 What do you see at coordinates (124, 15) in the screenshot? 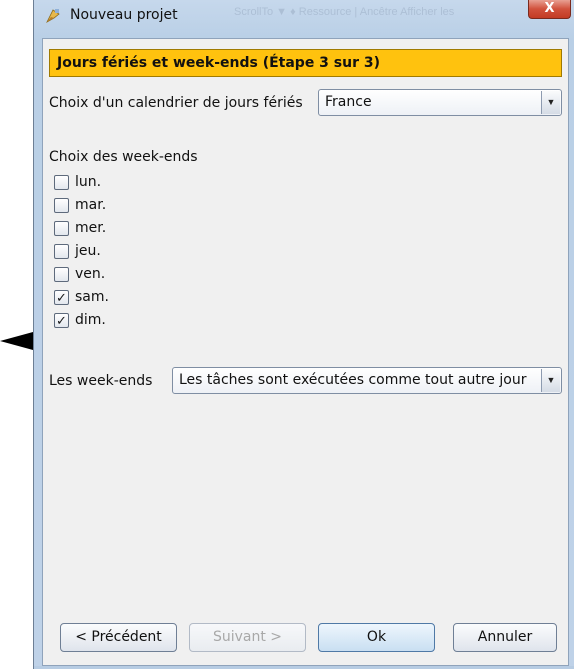
I see `window-title: Nouveau projet` at bounding box center [124, 15].